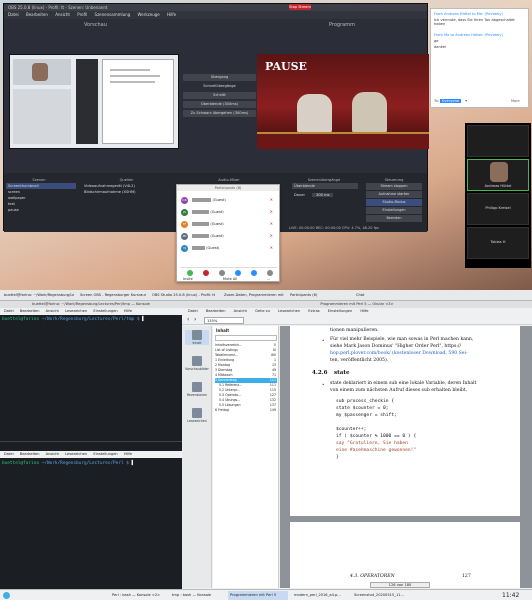  I want to click on task-item: tmp : bash — Konsole, so click(197, 595).